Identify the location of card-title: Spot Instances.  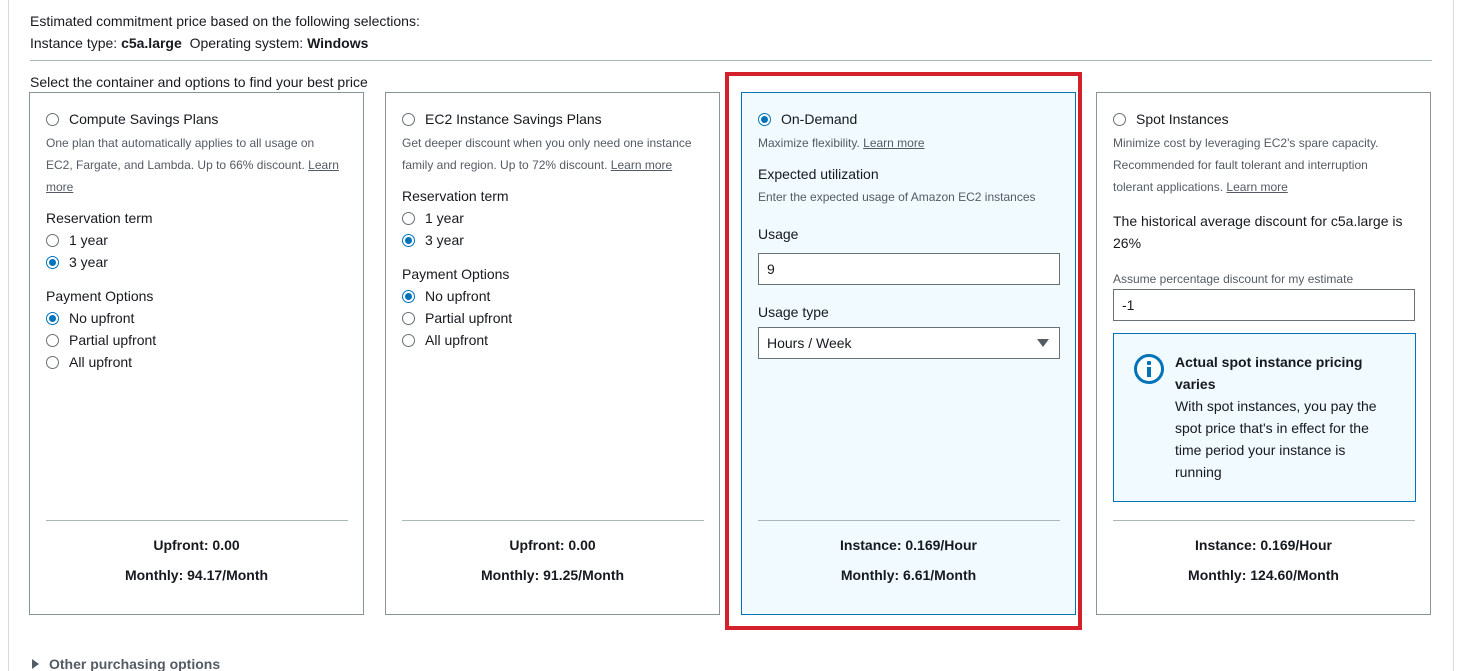
(1182, 119).